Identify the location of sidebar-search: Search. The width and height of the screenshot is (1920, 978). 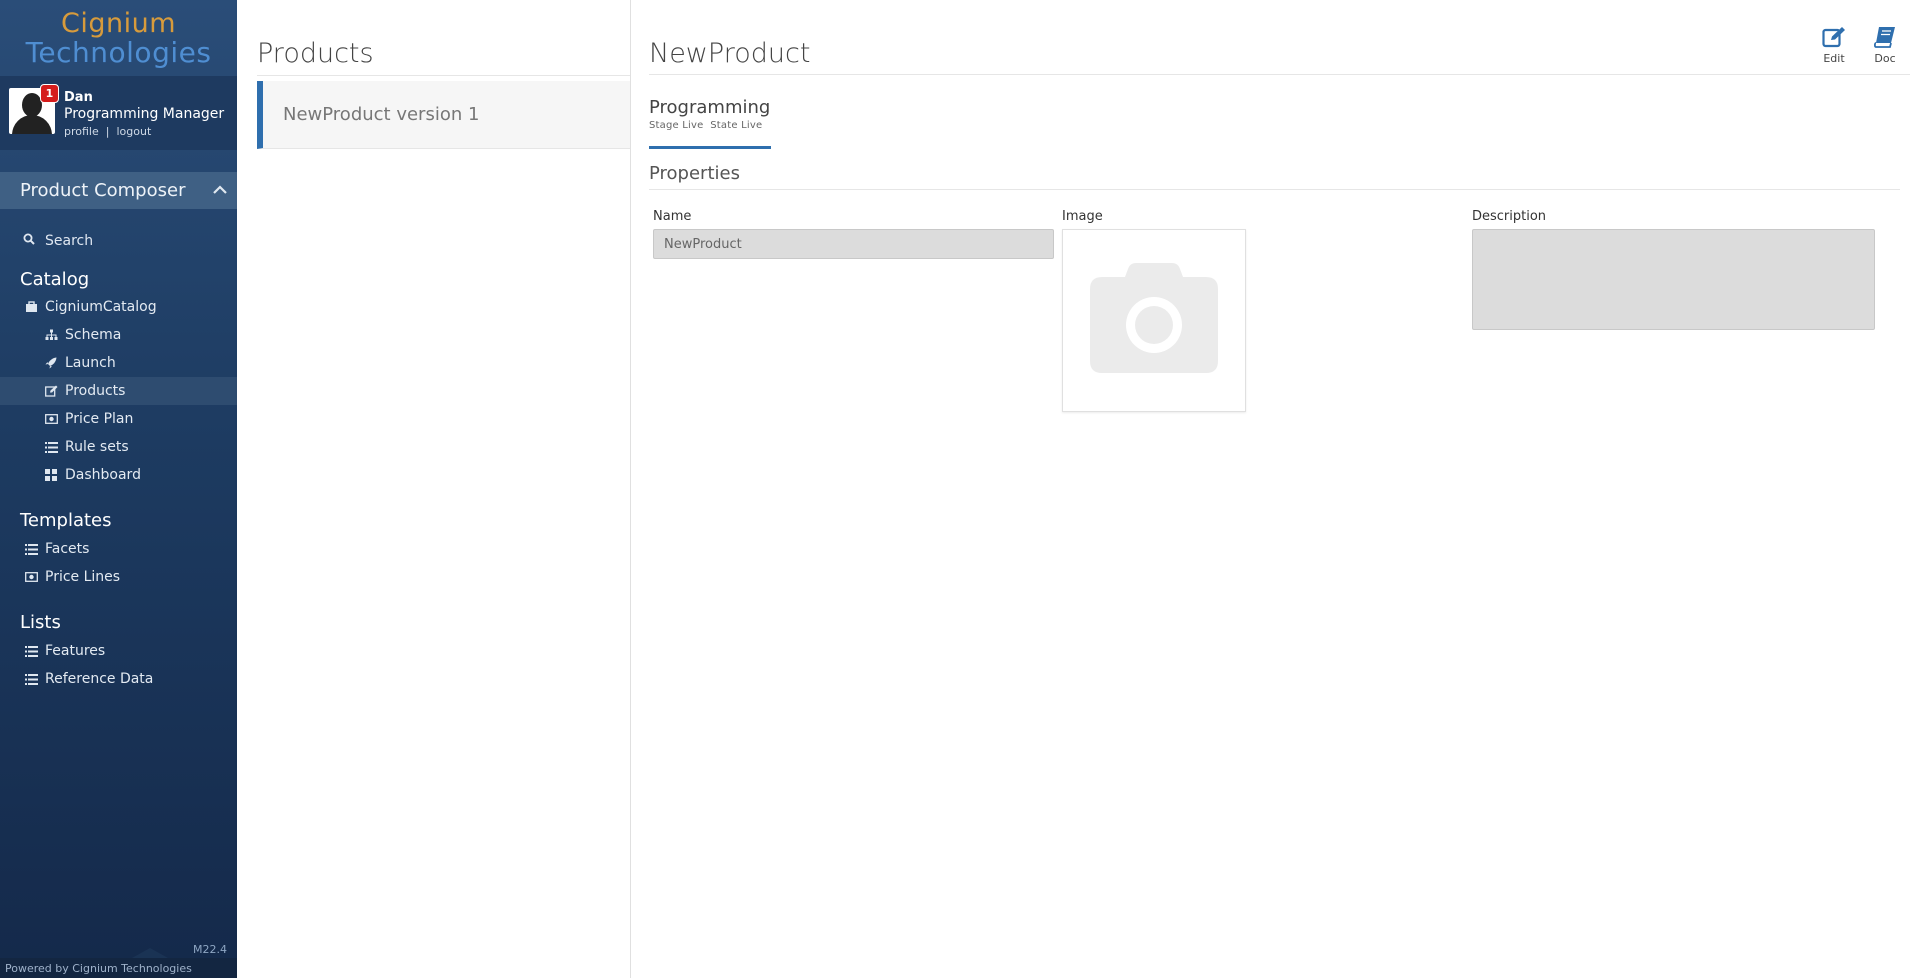
(118, 241).